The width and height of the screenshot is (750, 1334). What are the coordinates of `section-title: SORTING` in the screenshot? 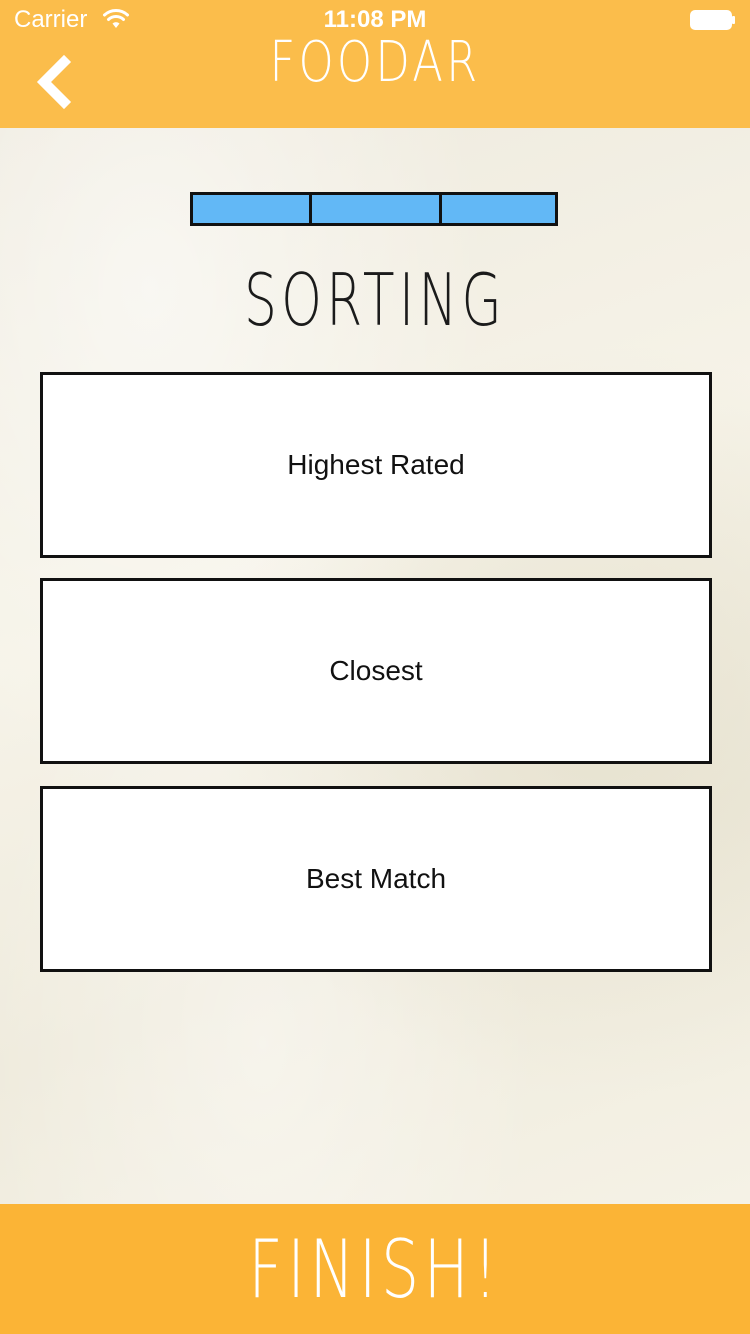 It's located at (375, 300).